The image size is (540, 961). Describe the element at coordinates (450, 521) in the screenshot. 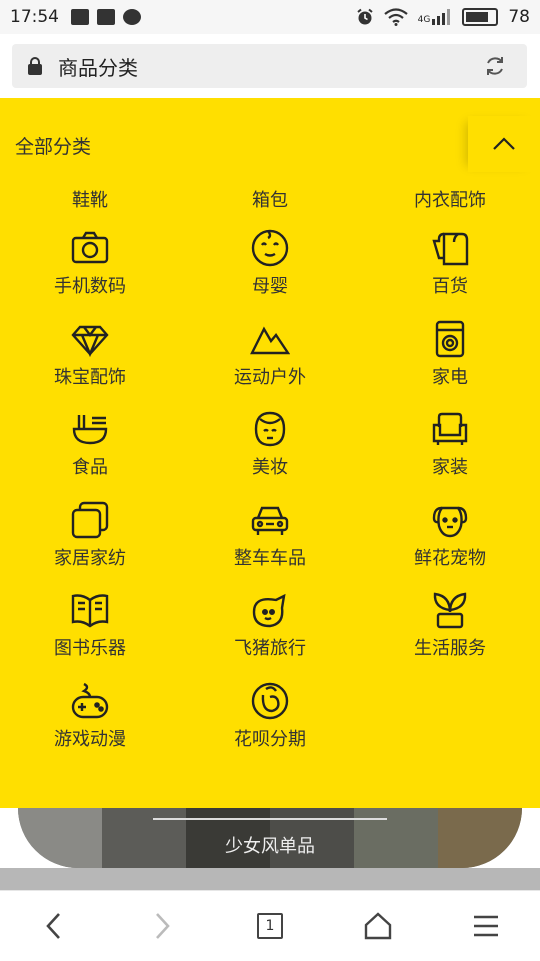

I see `dog-icon` at that location.